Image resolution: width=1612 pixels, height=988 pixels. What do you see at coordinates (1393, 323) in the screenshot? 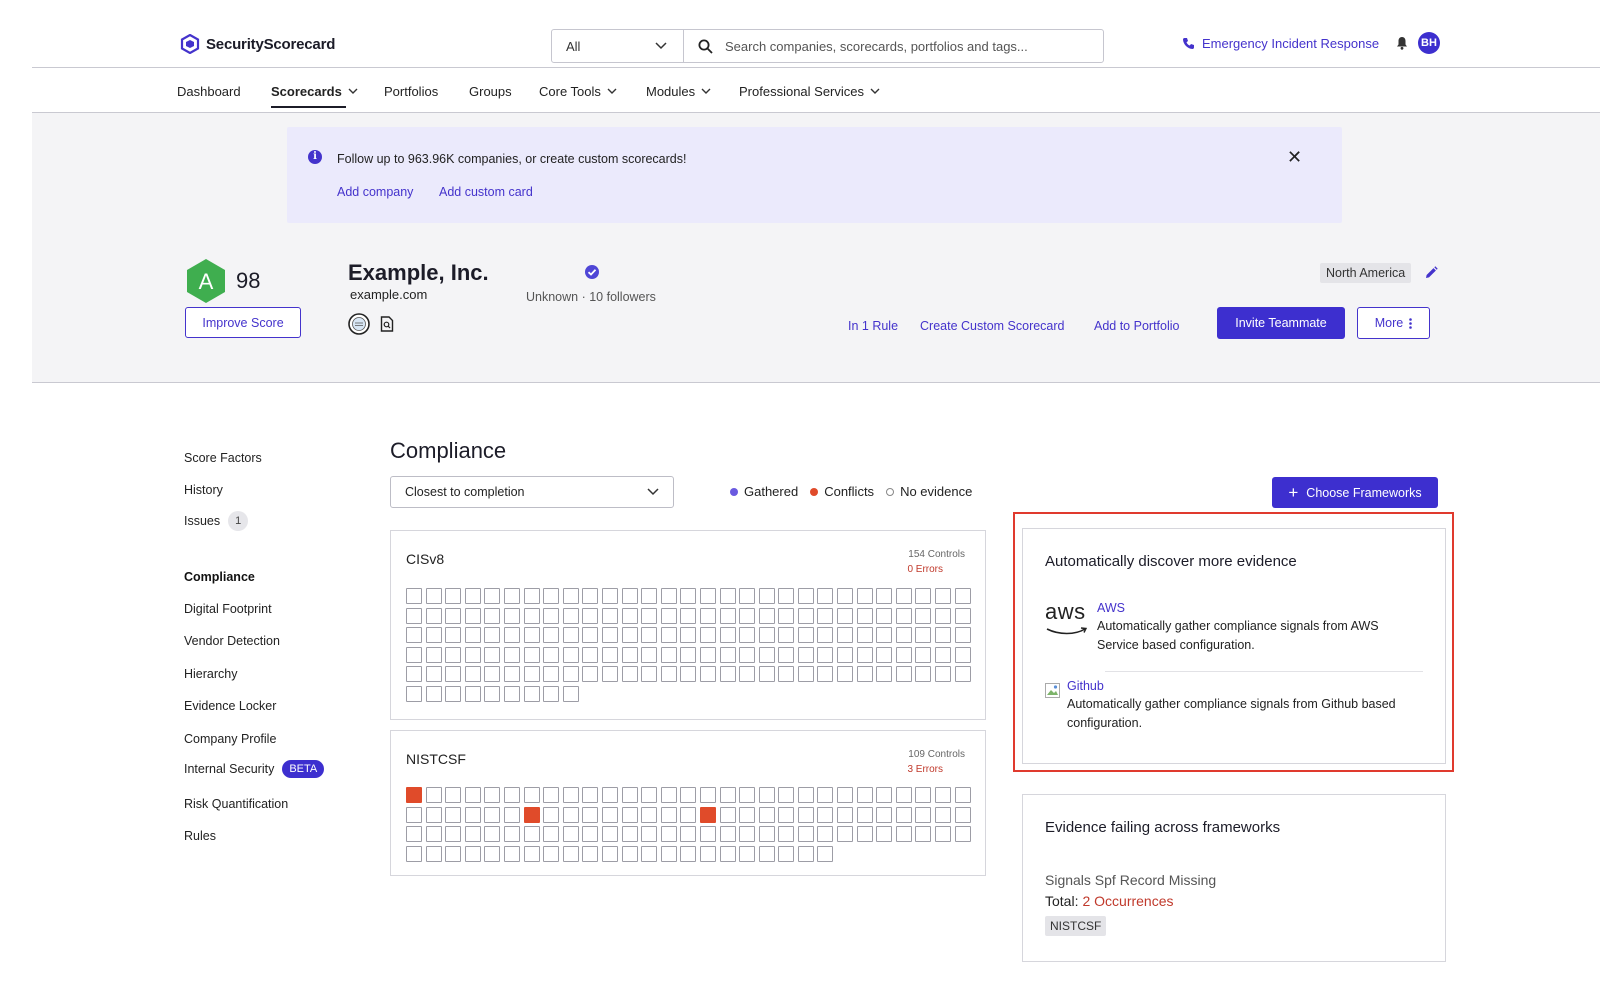
I see `more-button: More` at bounding box center [1393, 323].